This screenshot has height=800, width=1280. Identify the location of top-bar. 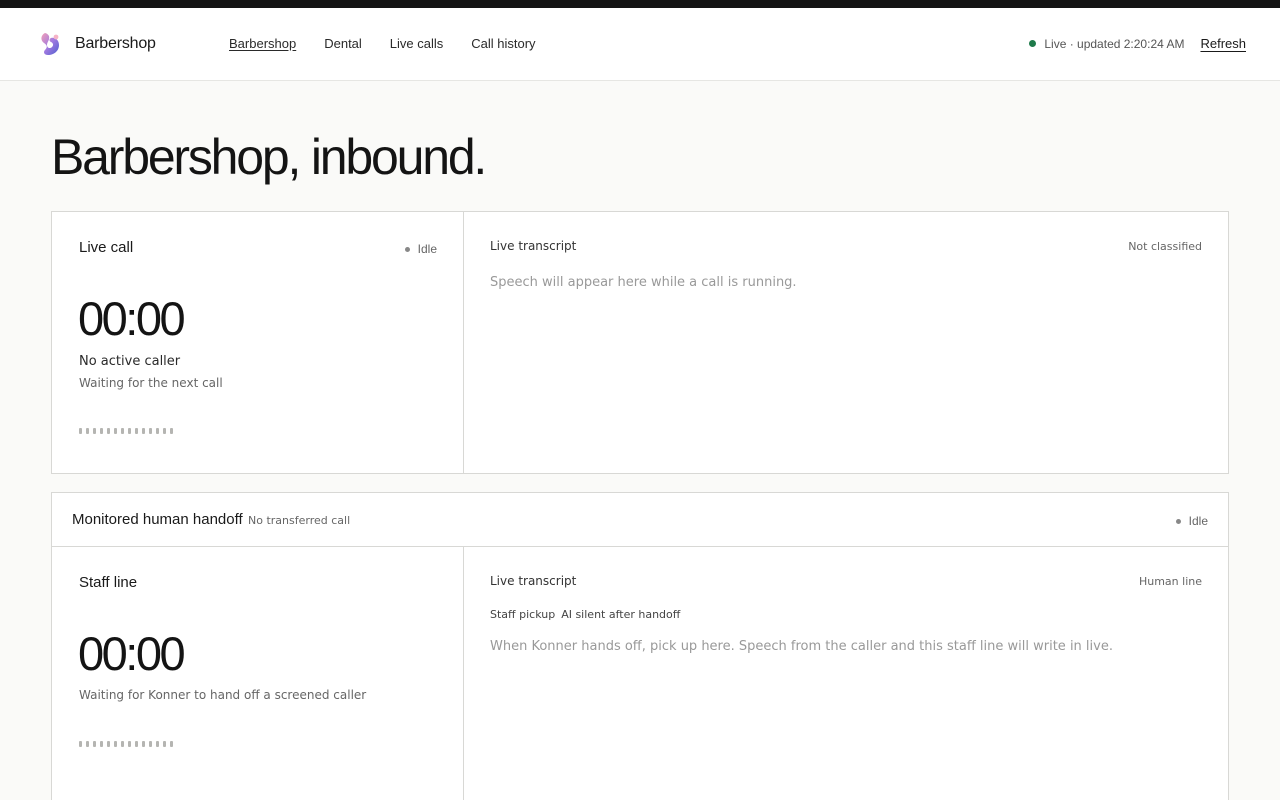
(640, 4).